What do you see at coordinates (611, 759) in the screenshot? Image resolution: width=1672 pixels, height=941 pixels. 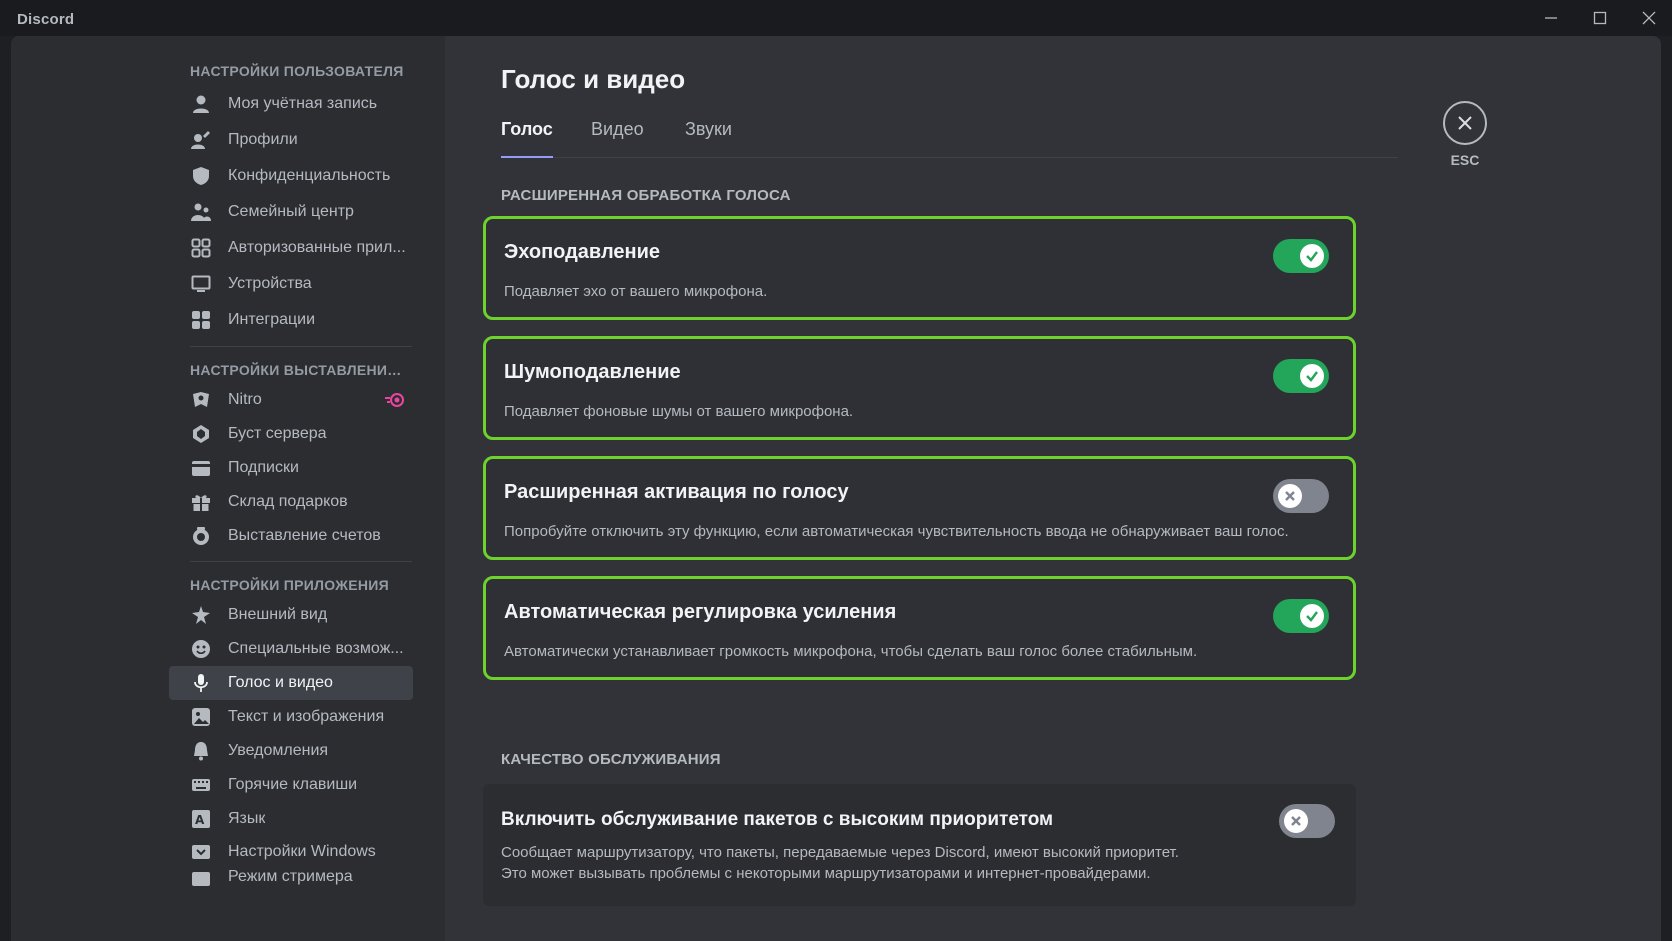 I see `section-title-qos: Качество обслуживания` at bounding box center [611, 759].